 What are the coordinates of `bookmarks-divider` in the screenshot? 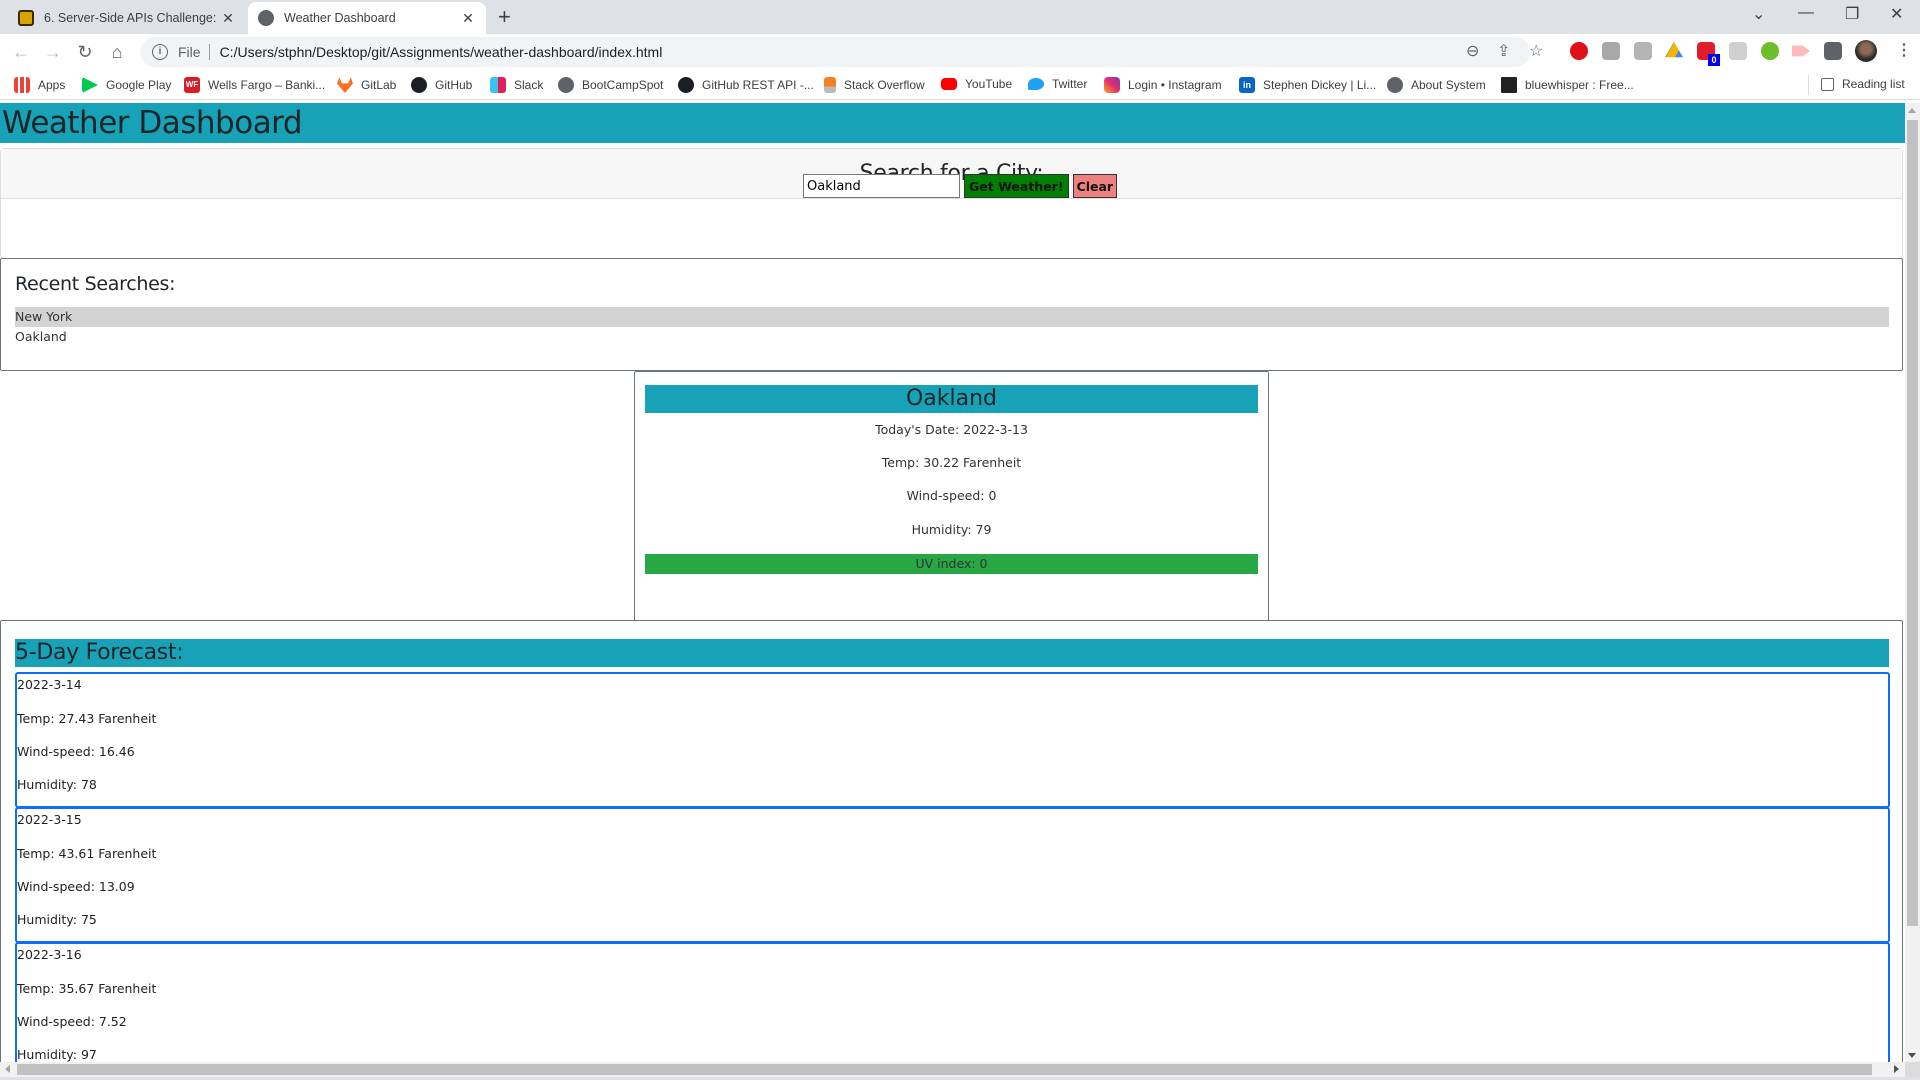 It's located at (1808, 85).